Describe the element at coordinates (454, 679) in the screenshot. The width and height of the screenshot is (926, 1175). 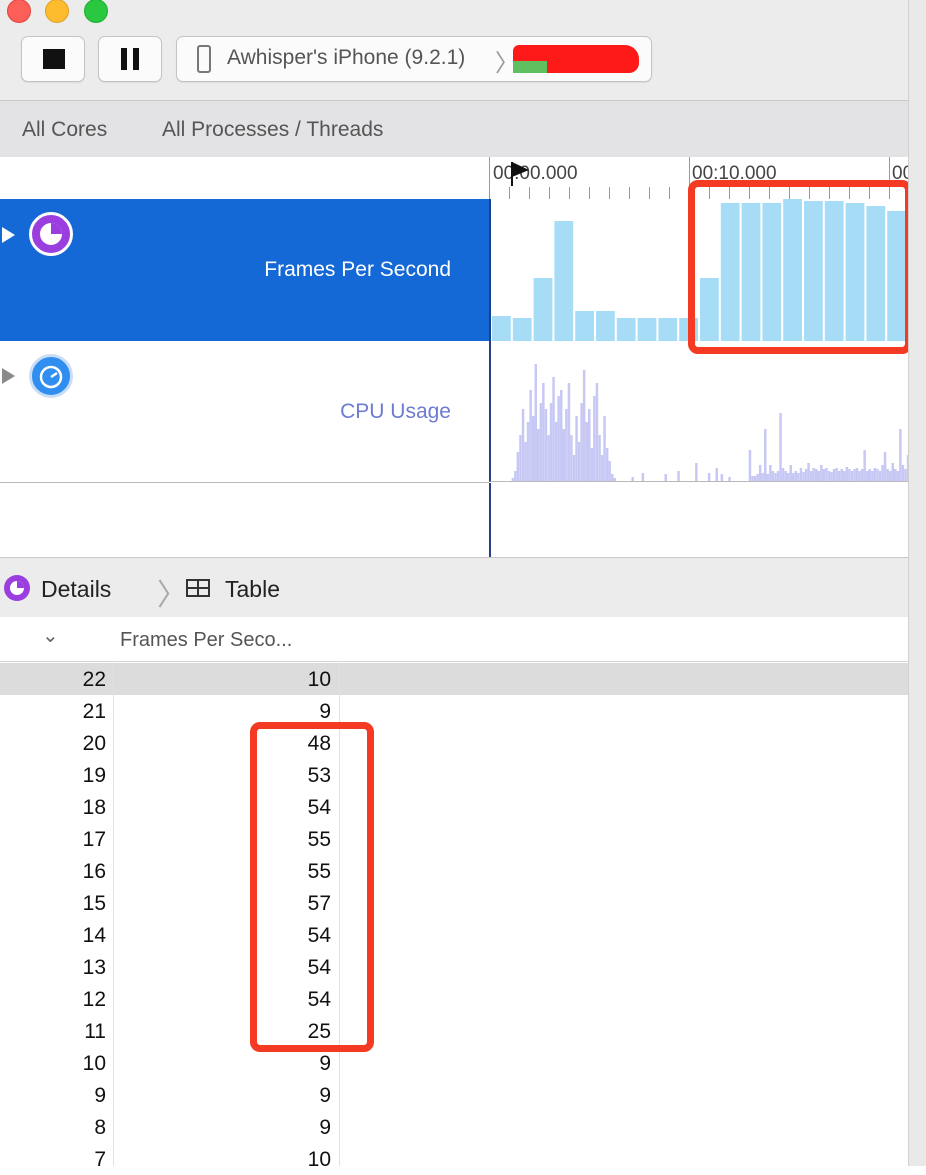
I see `table-row: 22 10` at that location.